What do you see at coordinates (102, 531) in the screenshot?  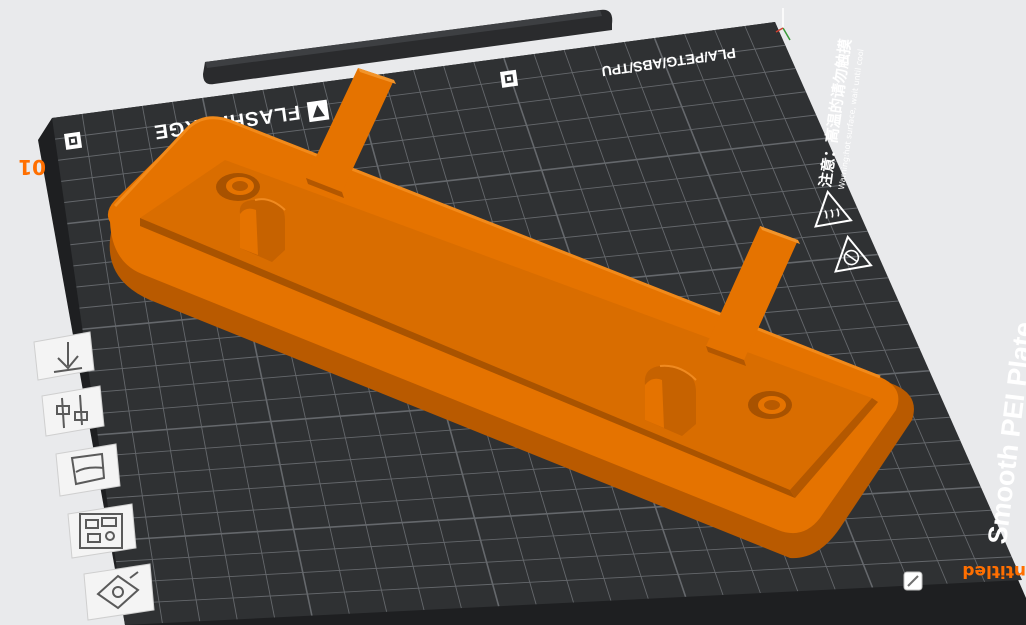 I see `layout-button` at bounding box center [102, 531].